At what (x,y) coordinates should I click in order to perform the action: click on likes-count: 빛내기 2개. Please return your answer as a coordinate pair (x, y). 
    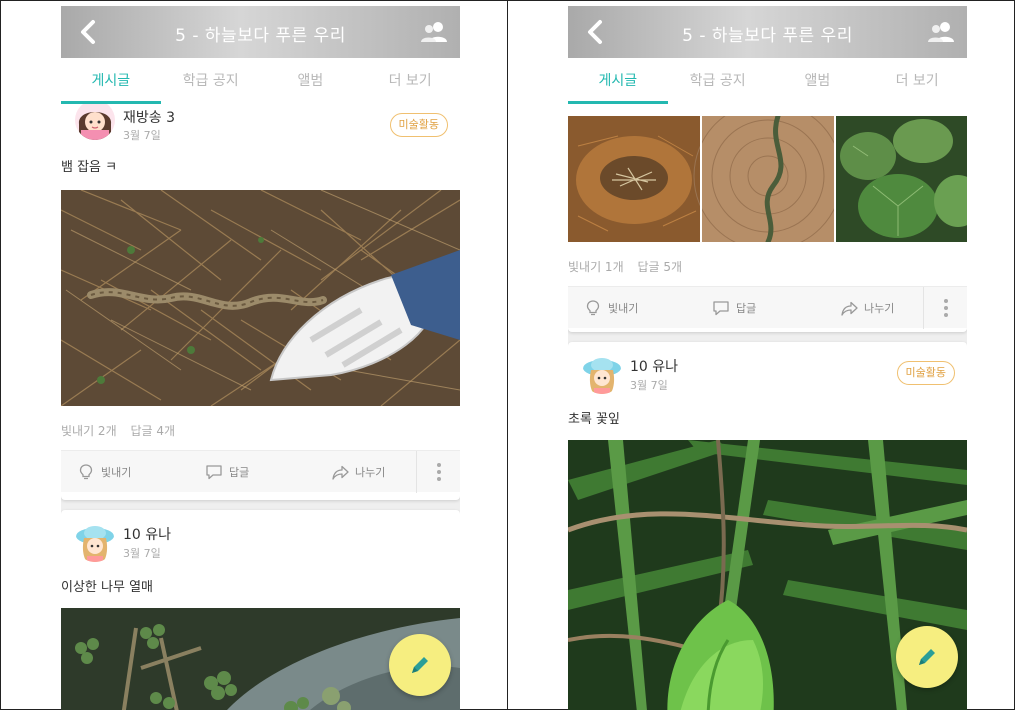
    Looking at the image, I should click on (89, 431).